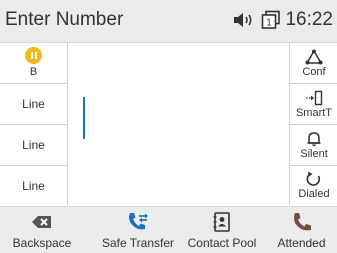 Image resolution: width=337 pixels, height=253 pixels. I want to click on safe-transfer-softkey: Safe Transfer, so click(138, 230).